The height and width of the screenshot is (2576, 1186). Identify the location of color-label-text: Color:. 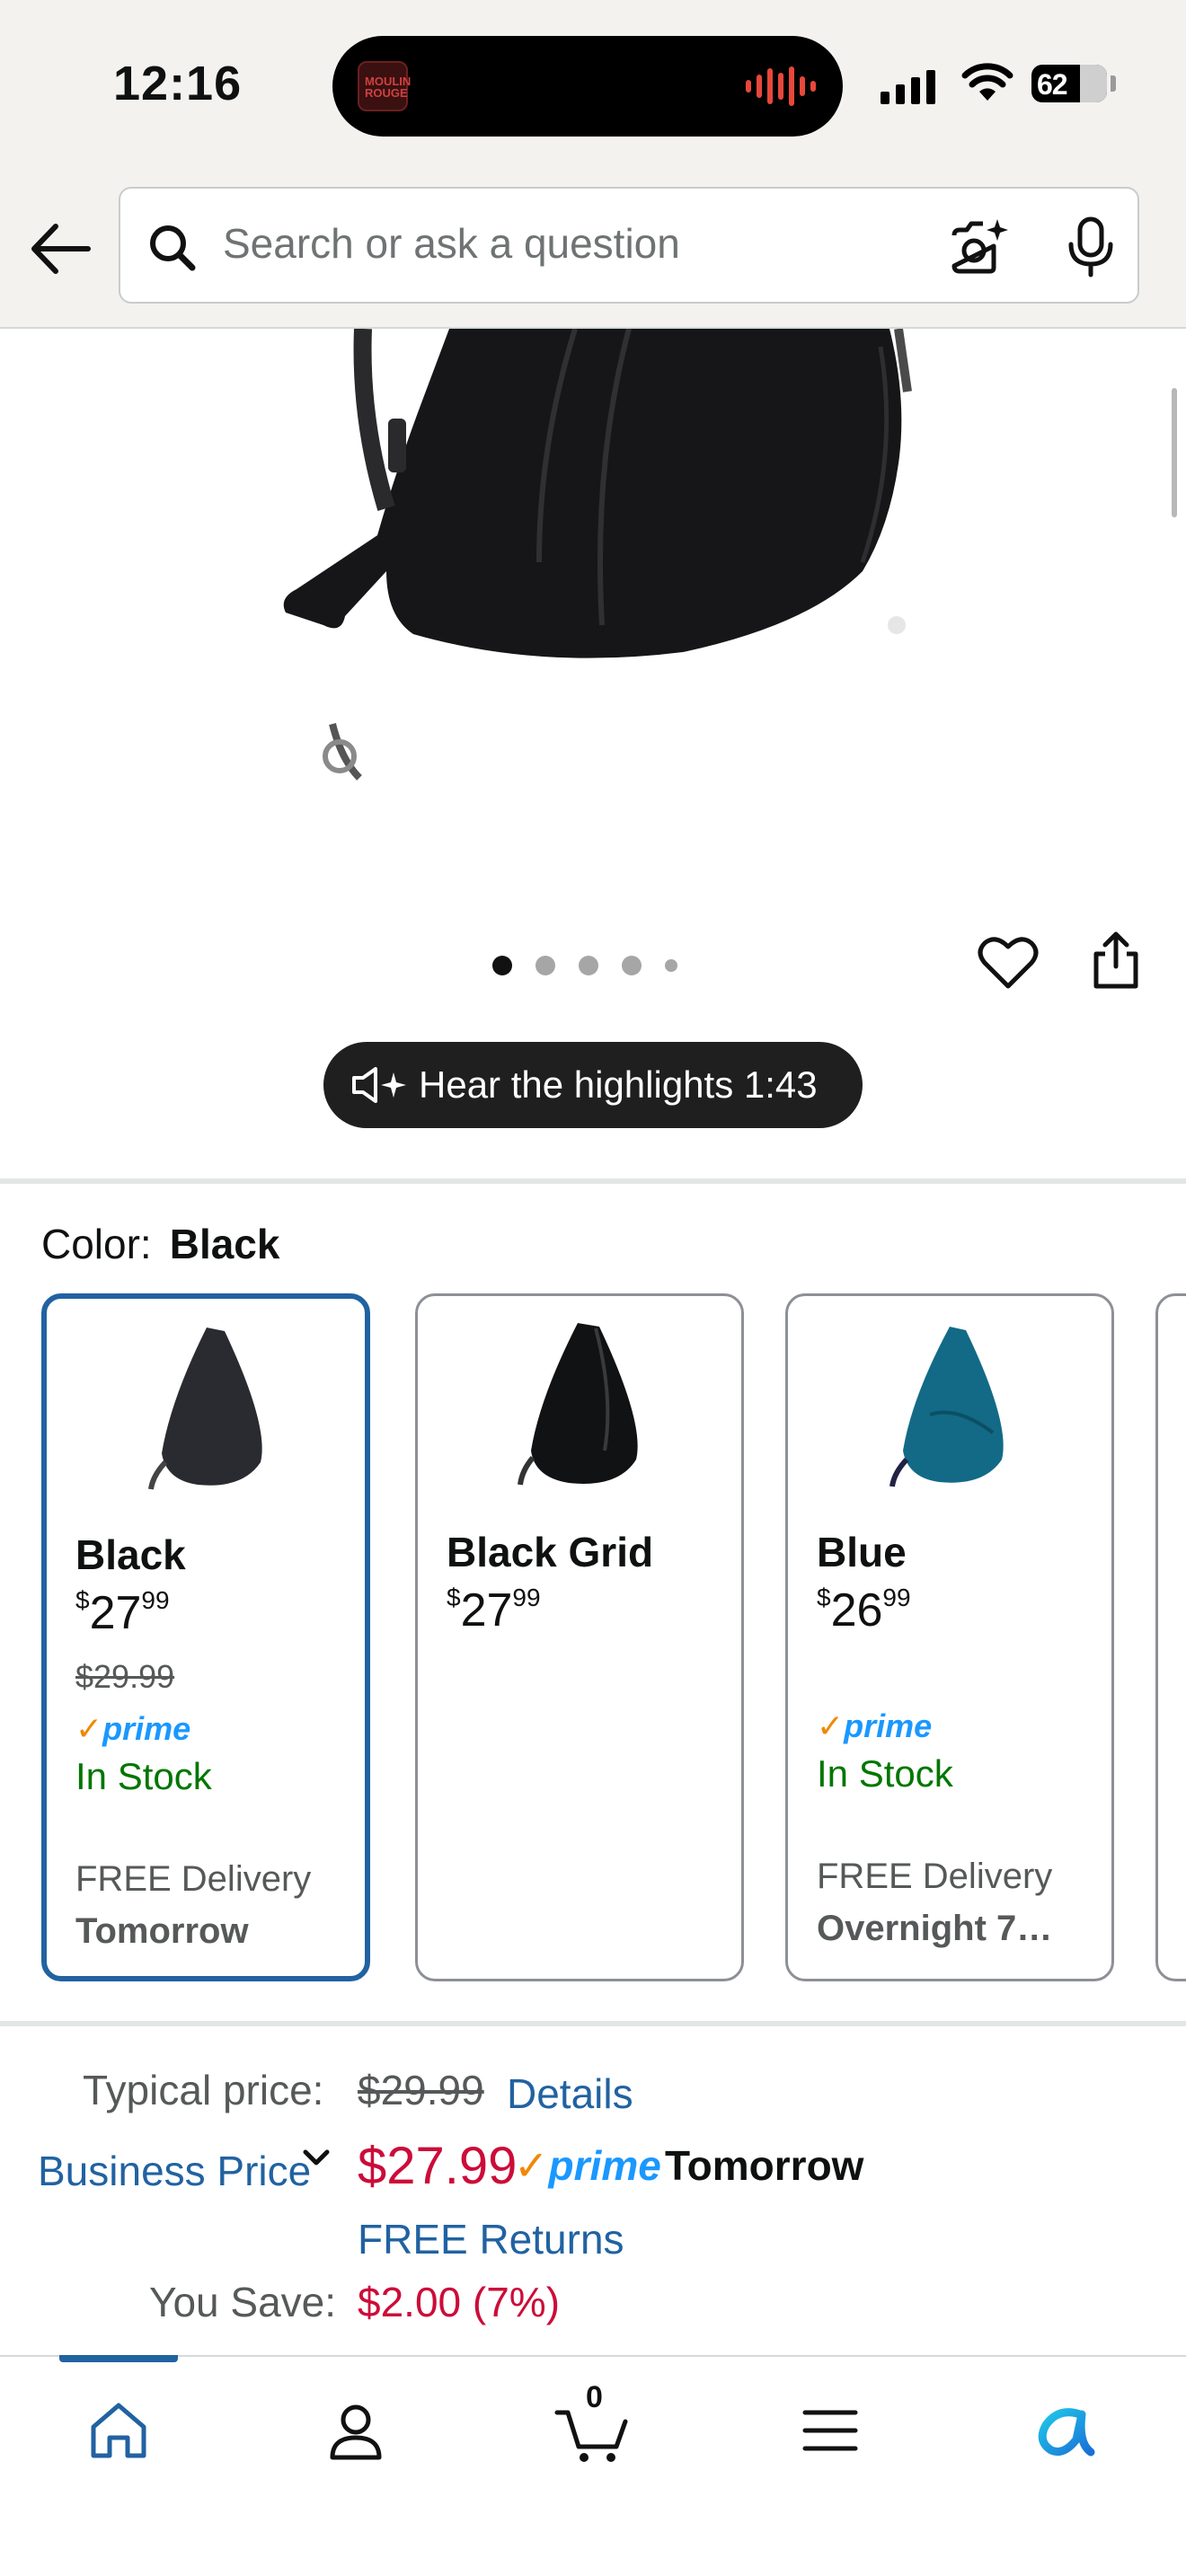
(96, 1244).